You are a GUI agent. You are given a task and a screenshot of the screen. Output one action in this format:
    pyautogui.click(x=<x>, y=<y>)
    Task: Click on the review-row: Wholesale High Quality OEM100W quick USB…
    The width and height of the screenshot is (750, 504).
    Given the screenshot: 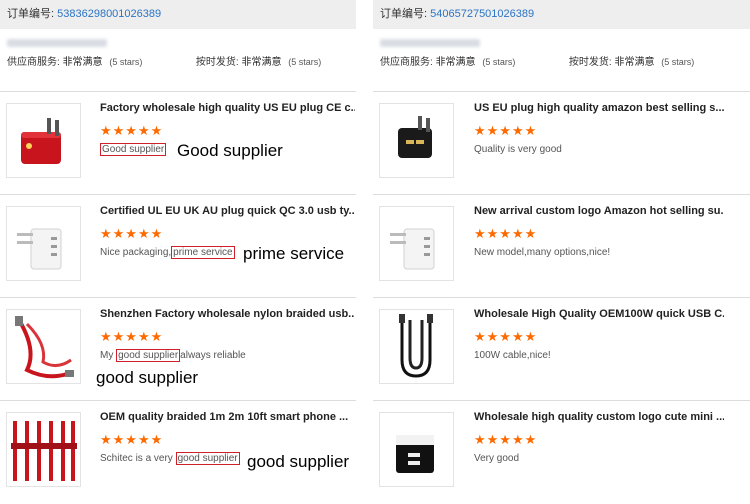 What is the action you would take?
    pyautogui.click(x=561, y=349)
    